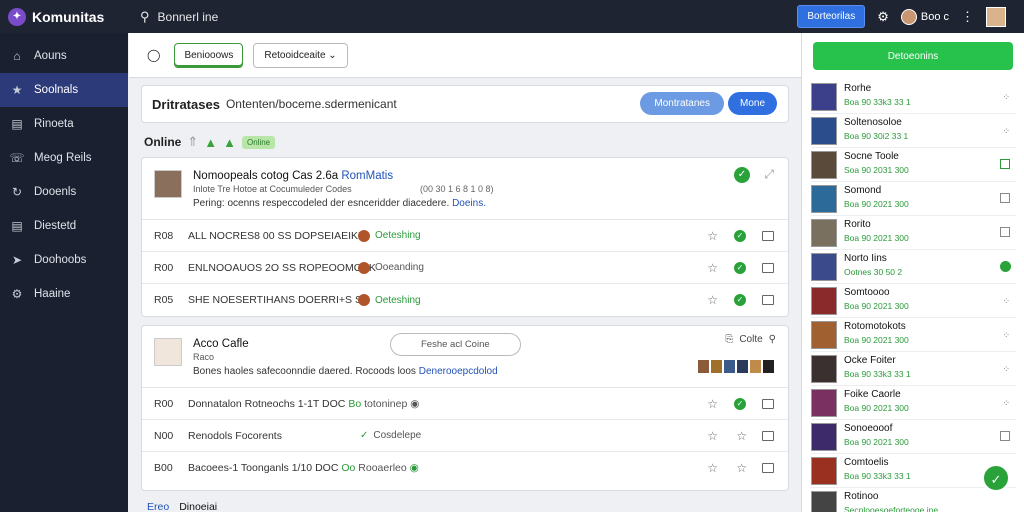 This screenshot has width=1024, height=512. Describe the element at coordinates (913, 267) in the screenshot. I see `member-list-item: Norto Iins Ootnes 30 50 2` at that location.